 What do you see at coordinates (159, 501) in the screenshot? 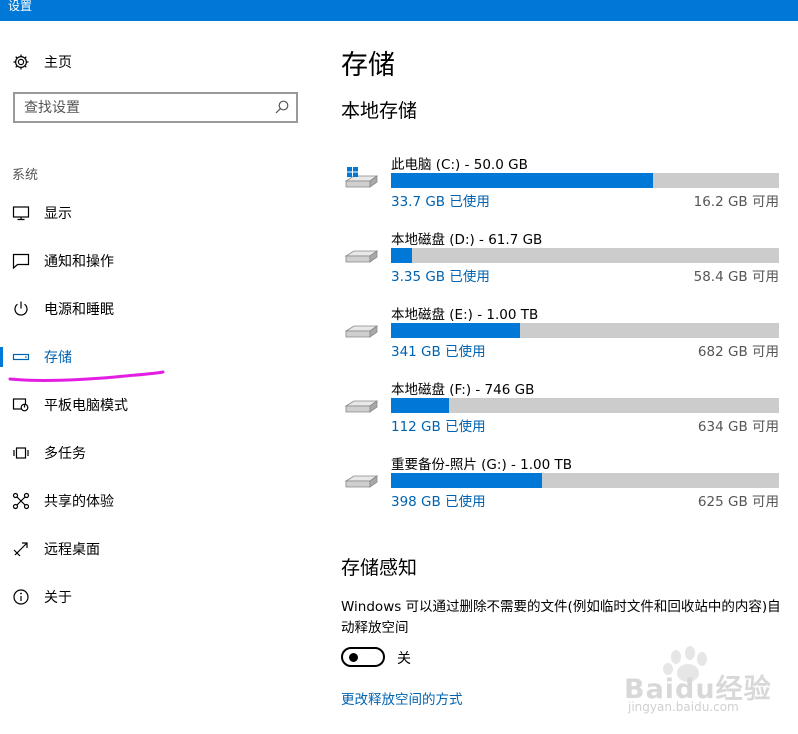
I see `sidebar-item-shared-experiences: 共享的体验` at bounding box center [159, 501].